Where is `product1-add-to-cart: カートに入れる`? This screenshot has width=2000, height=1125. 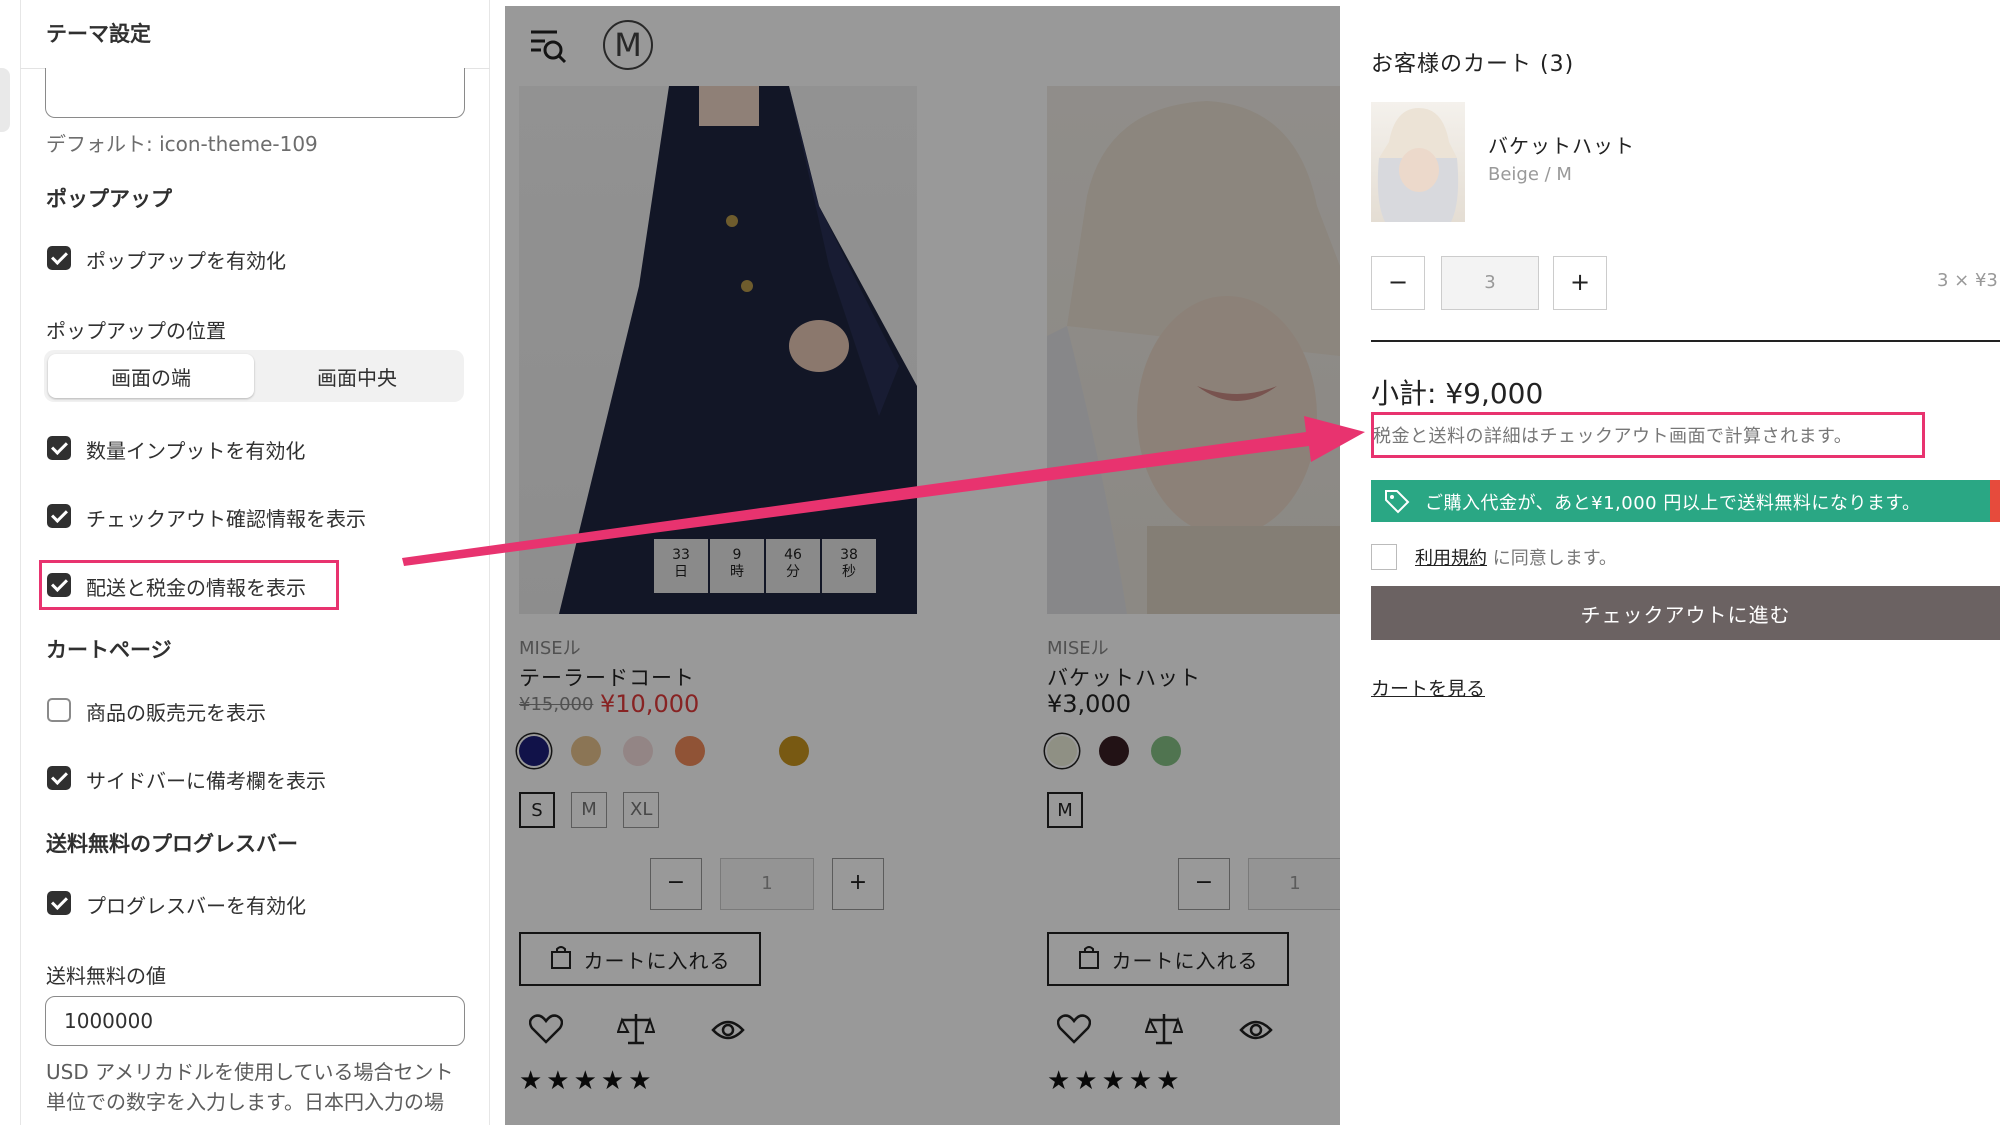
product1-add-to-cart: カートに入れる is located at coordinates (640, 959).